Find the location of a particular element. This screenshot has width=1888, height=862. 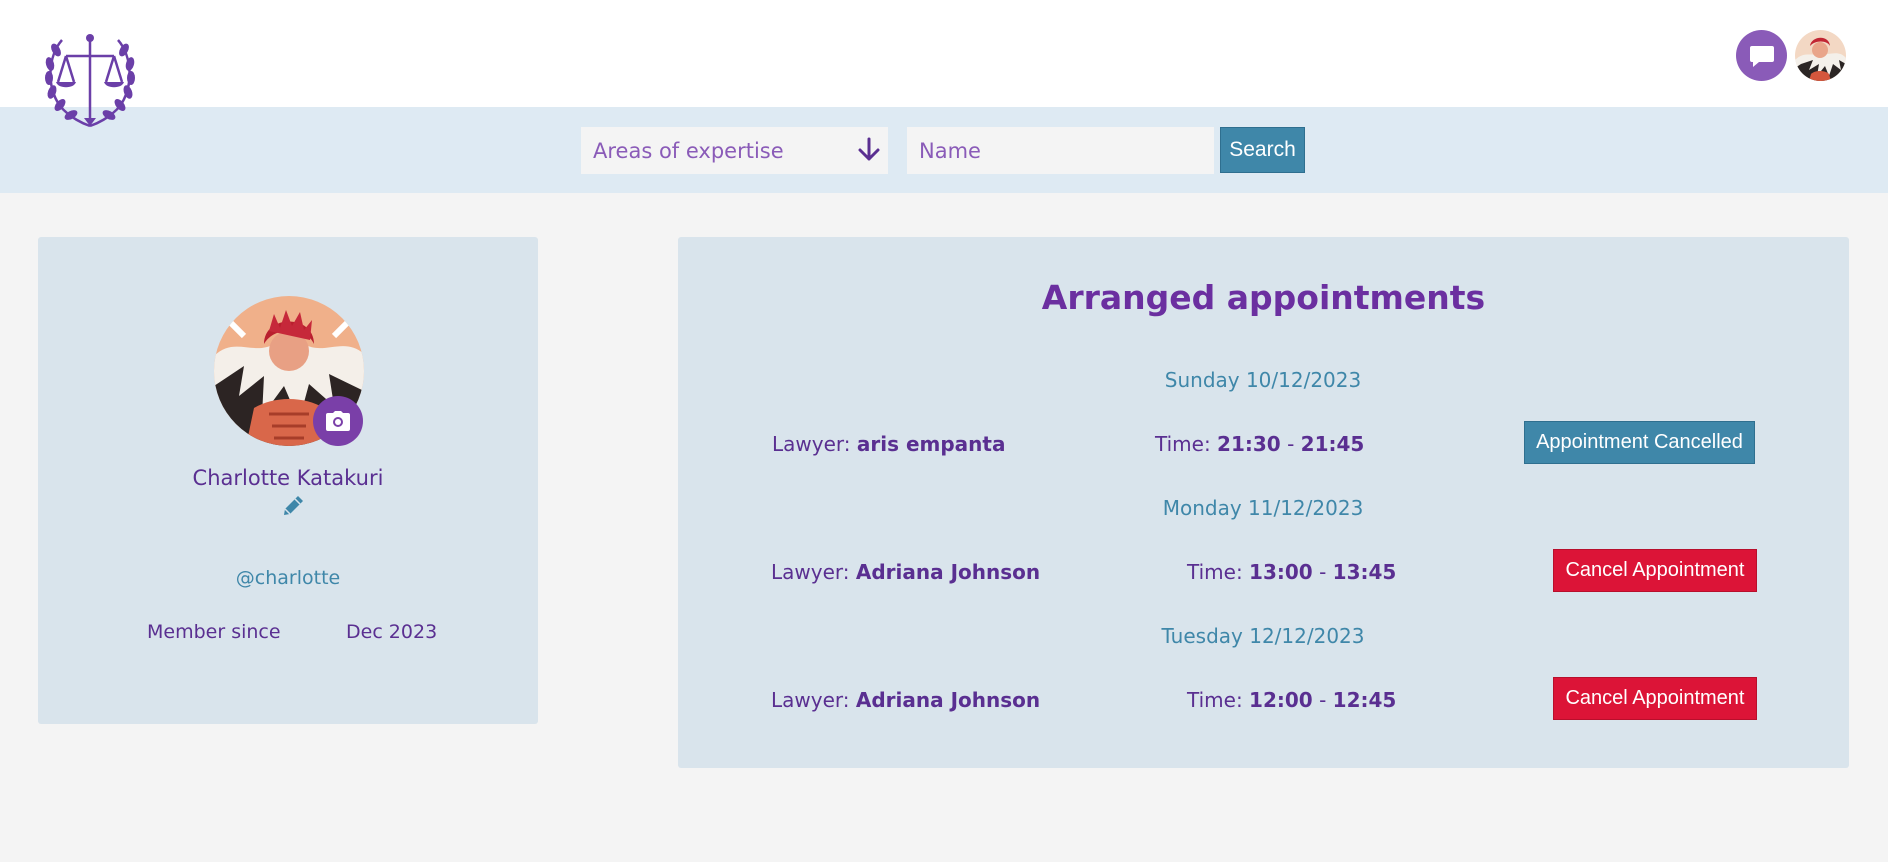

chat-bubble-icon is located at coordinates (1761, 55).